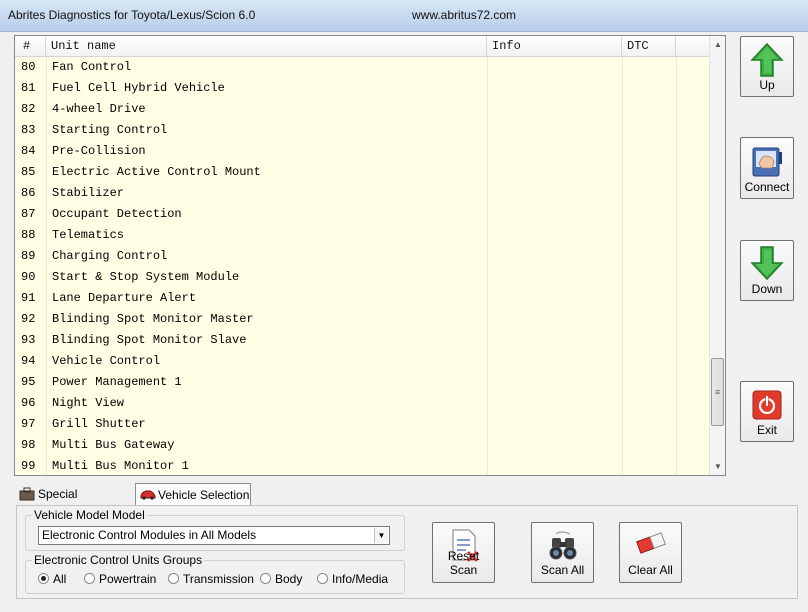 The width and height of the screenshot is (808, 612). I want to click on exit-label: Exit, so click(766, 430).